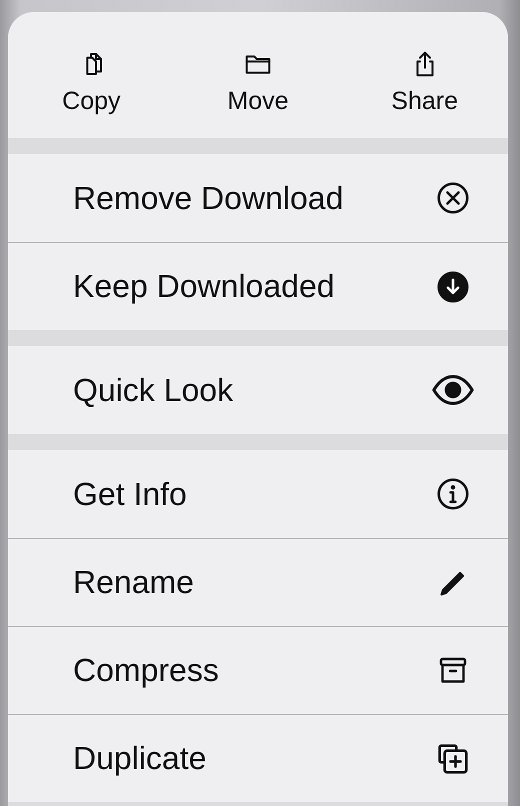  What do you see at coordinates (258, 390) in the screenshot?
I see `menu-item: Quick Look` at bounding box center [258, 390].